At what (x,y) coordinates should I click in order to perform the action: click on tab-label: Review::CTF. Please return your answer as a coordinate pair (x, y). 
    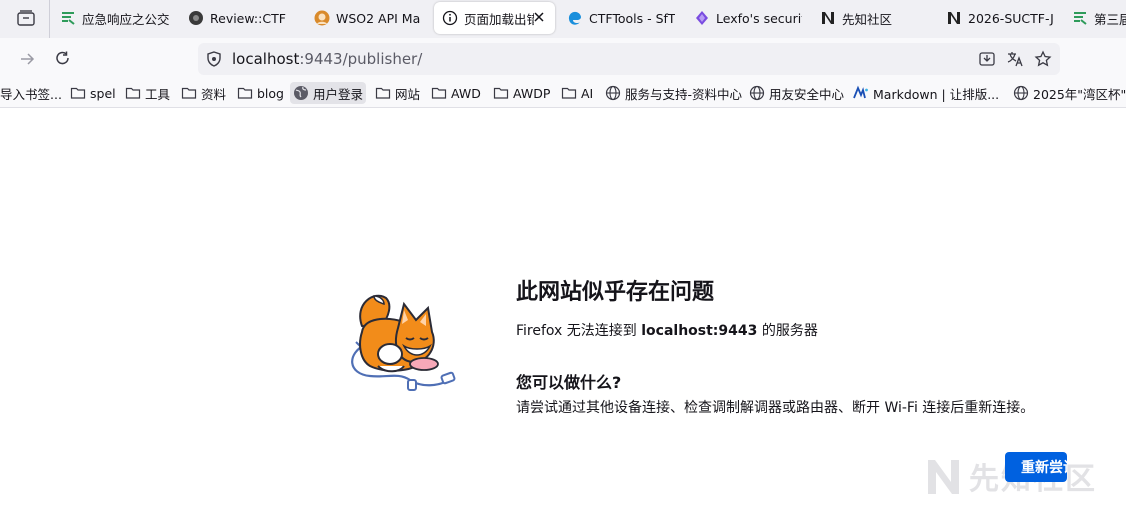
    Looking at the image, I should click on (248, 18).